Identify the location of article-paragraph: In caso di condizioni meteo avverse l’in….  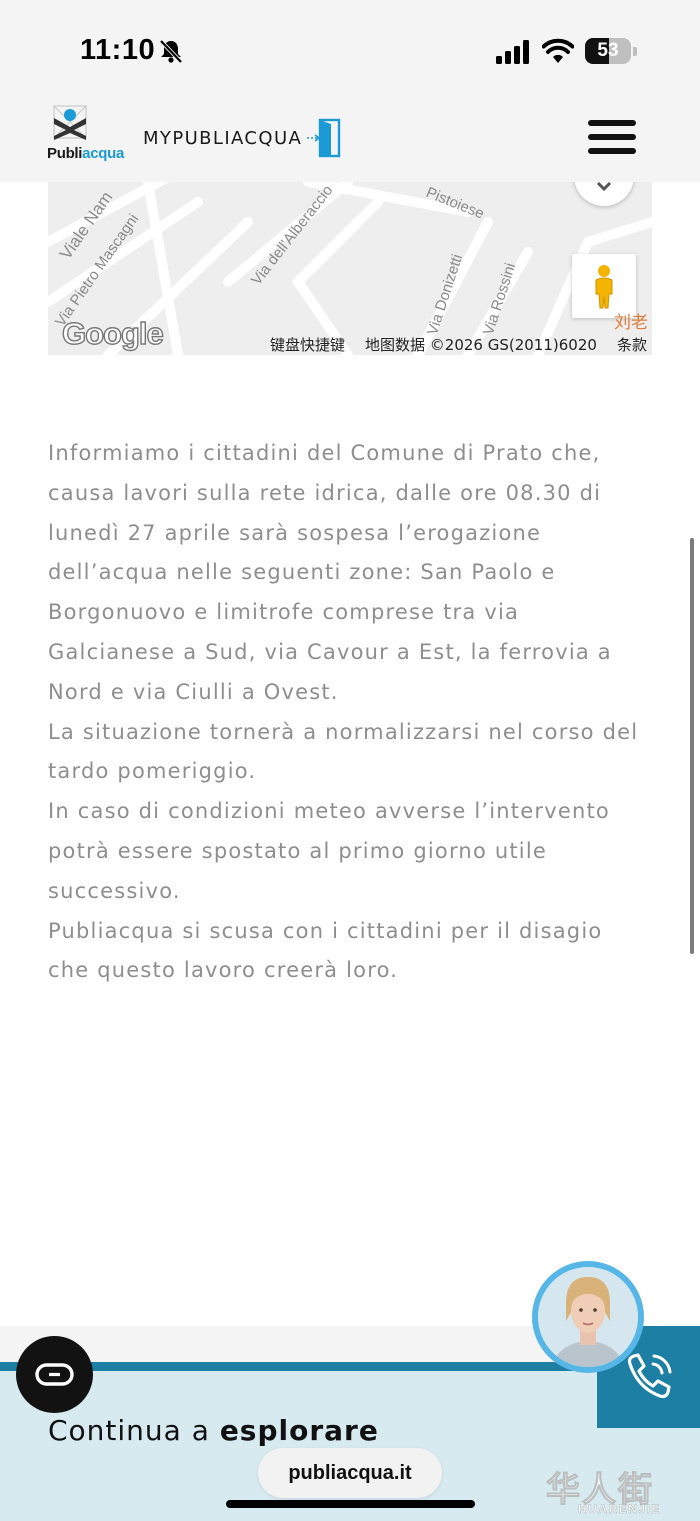
(329, 851).